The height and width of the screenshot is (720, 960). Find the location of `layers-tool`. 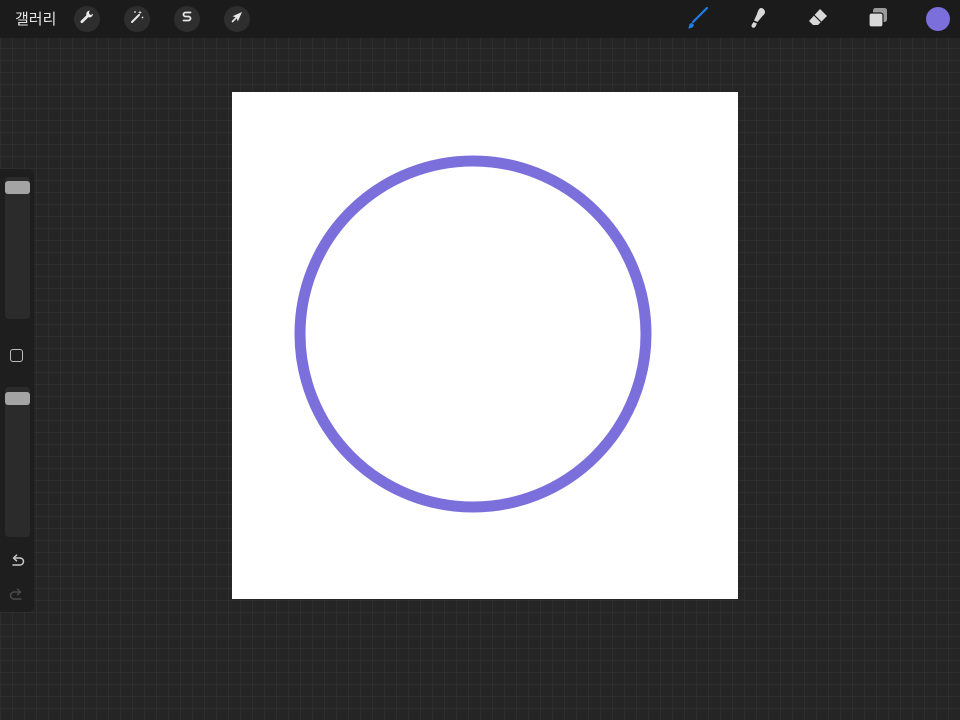

layers-tool is located at coordinates (878, 20).